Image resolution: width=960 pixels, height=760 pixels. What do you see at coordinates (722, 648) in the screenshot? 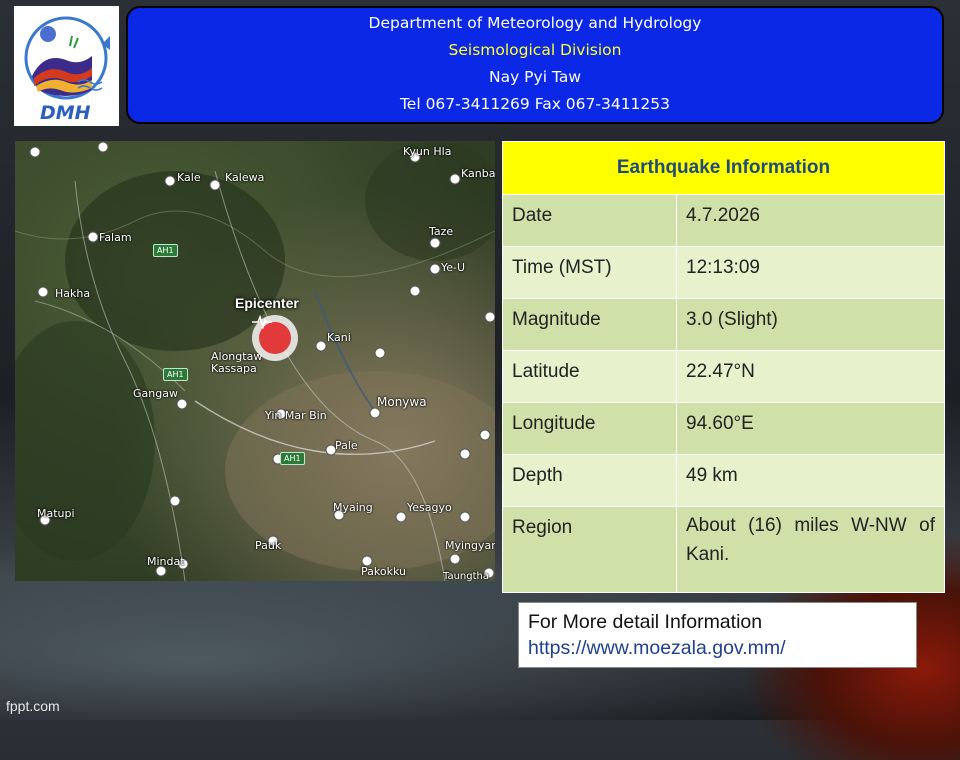
I see `more-info-link: https://www.moezala.gov.mm/` at bounding box center [722, 648].